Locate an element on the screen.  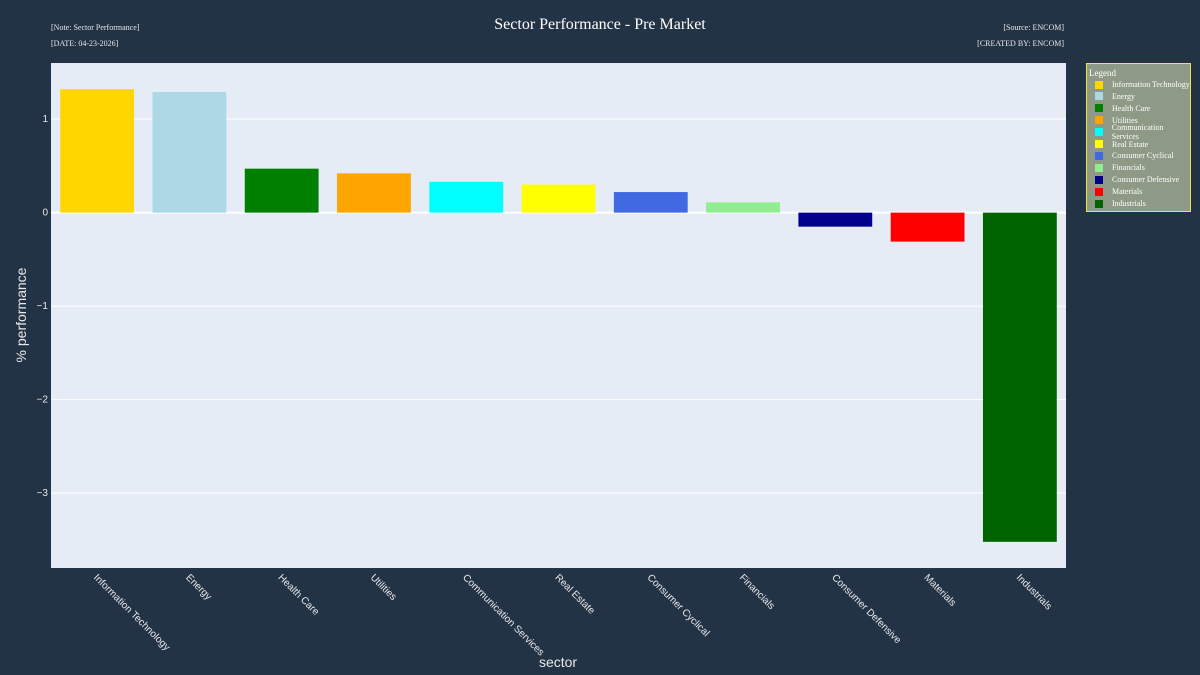
bar-utilities is located at coordinates (374, 193).